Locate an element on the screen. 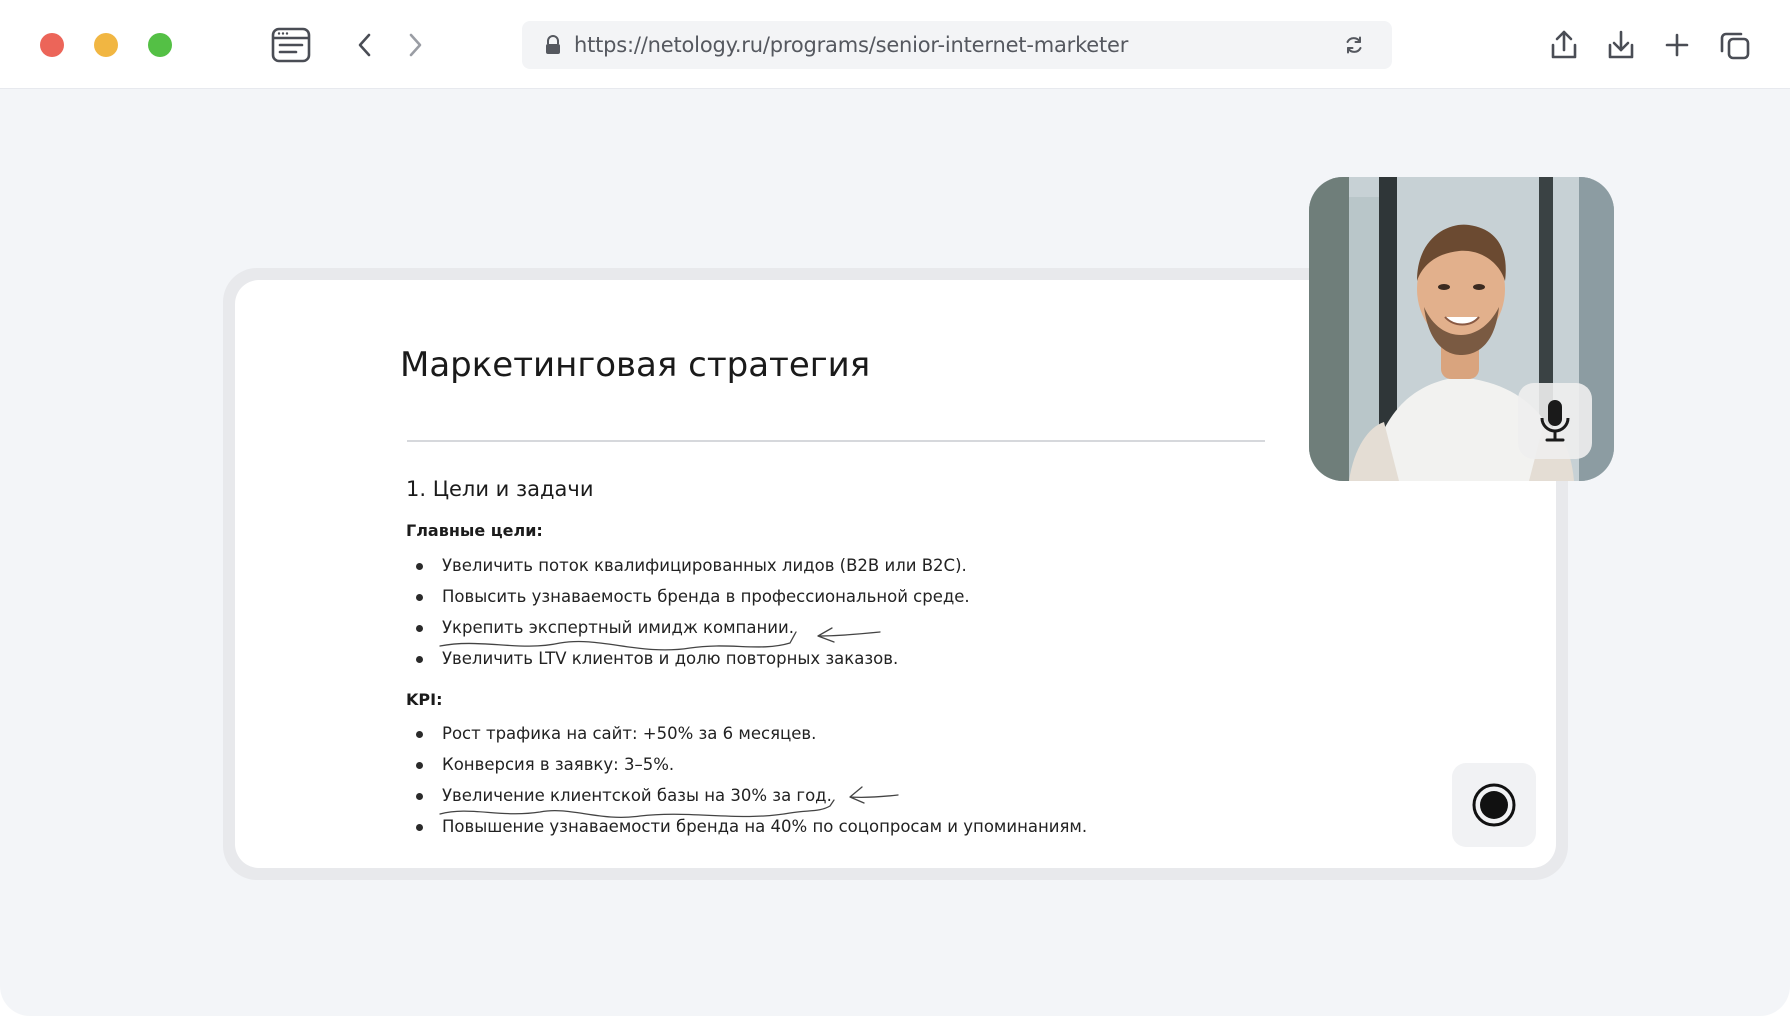 This screenshot has height=1016, width=1790. minimize-window-button is located at coordinates (106, 45).